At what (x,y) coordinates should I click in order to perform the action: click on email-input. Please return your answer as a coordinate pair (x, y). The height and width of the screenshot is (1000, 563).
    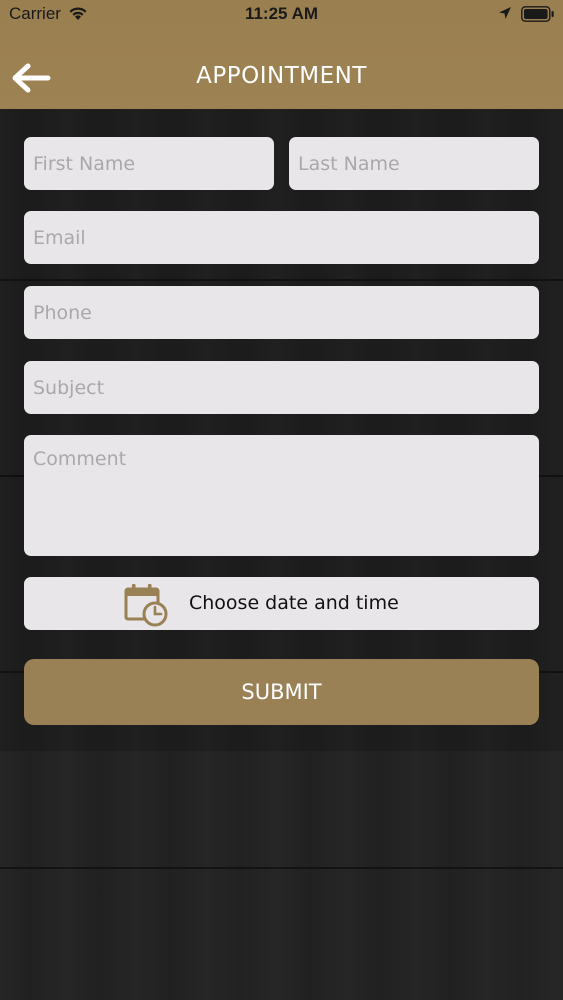
    Looking at the image, I should click on (281, 237).